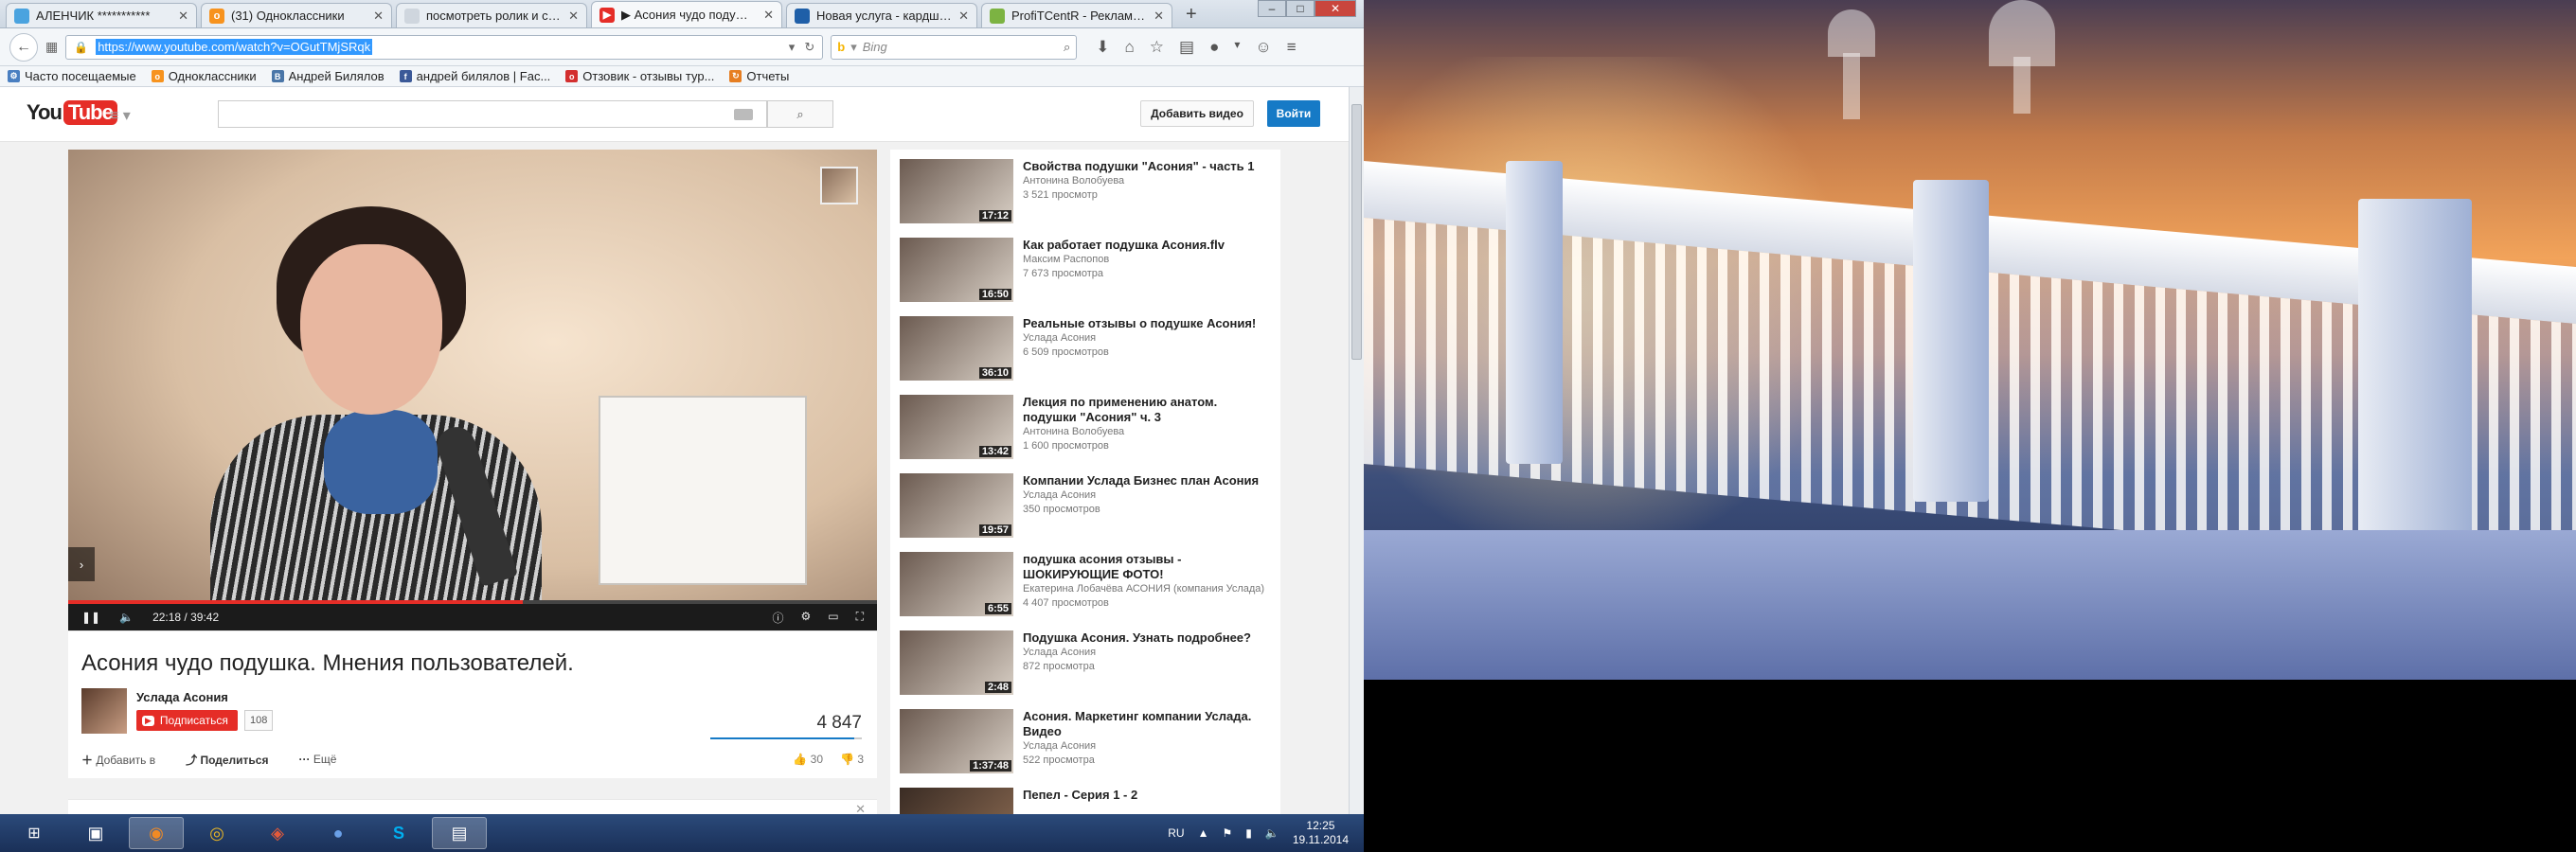 Image resolution: width=2576 pixels, height=852 pixels. I want to click on video-thumbnail: 36:10, so click(956, 348).